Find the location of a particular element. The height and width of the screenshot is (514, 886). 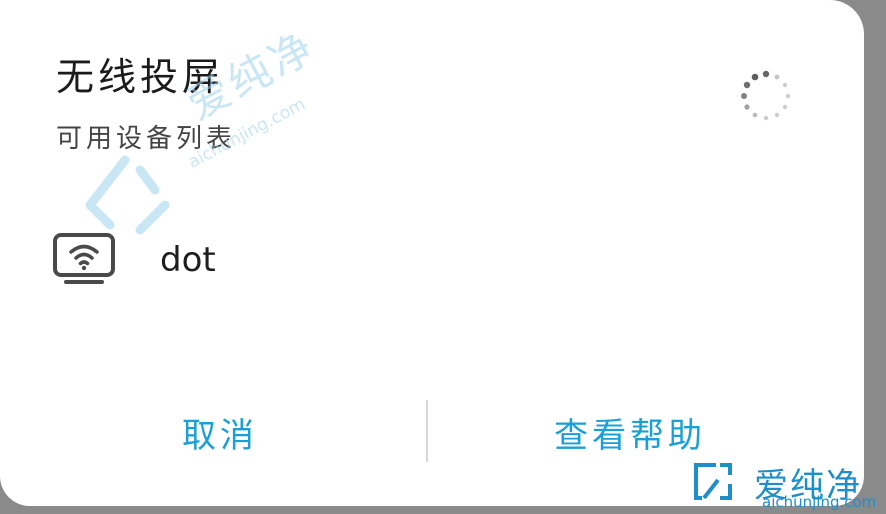

view-help-button: 查看帮助 is located at coordinates (630, 432).